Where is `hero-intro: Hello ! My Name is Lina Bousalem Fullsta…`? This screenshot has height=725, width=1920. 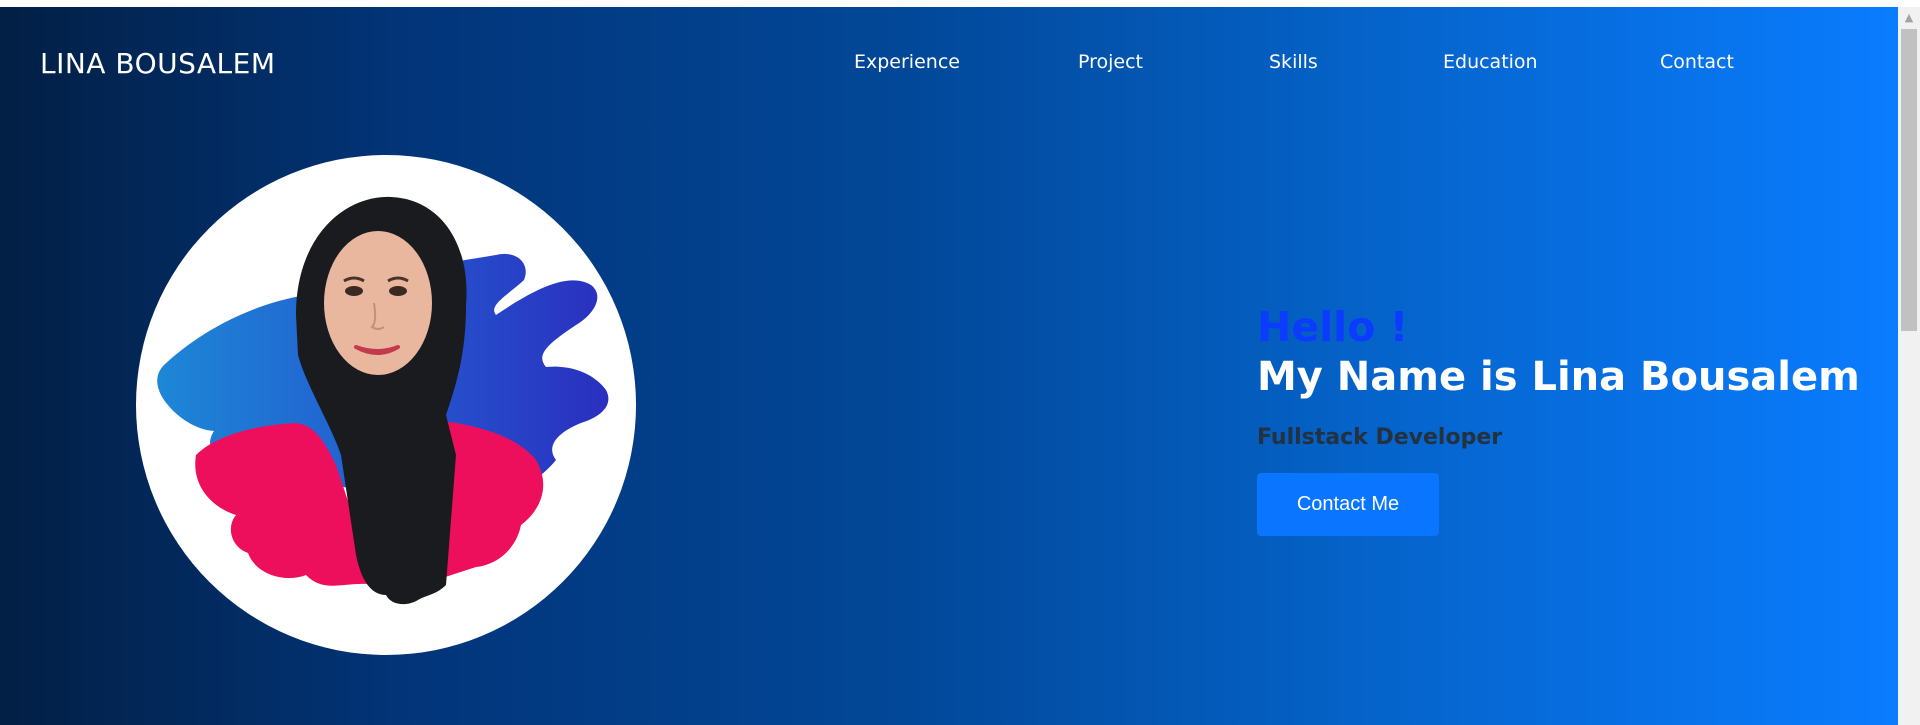 hero-intro: Hello ! My Name is Lina Bousalem Fullsta… is located at coordinates (1567, 419).